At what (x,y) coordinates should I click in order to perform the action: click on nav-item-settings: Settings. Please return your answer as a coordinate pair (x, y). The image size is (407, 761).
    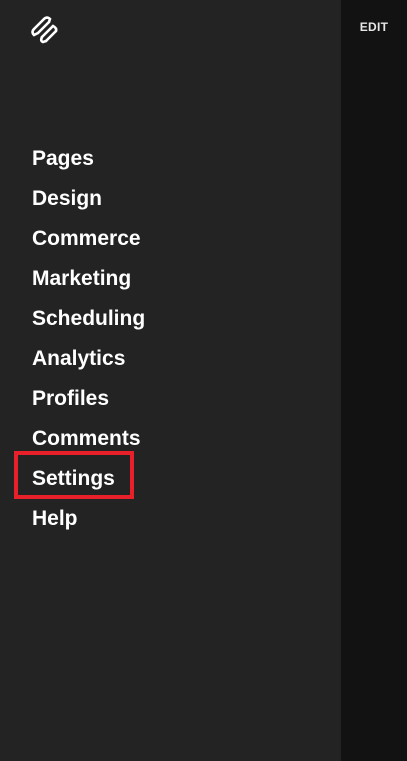
    Looking at the image, I should click on (88, 483).